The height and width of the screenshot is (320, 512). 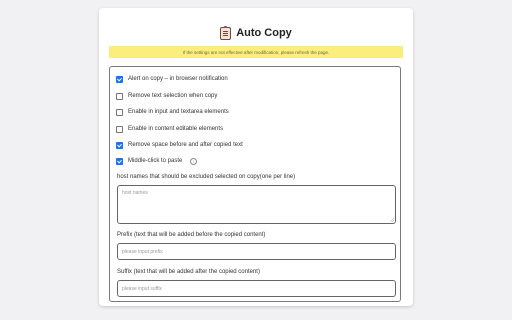 I want to click on prefix-placeholder: please input prefix, so click(x=142, y=251).